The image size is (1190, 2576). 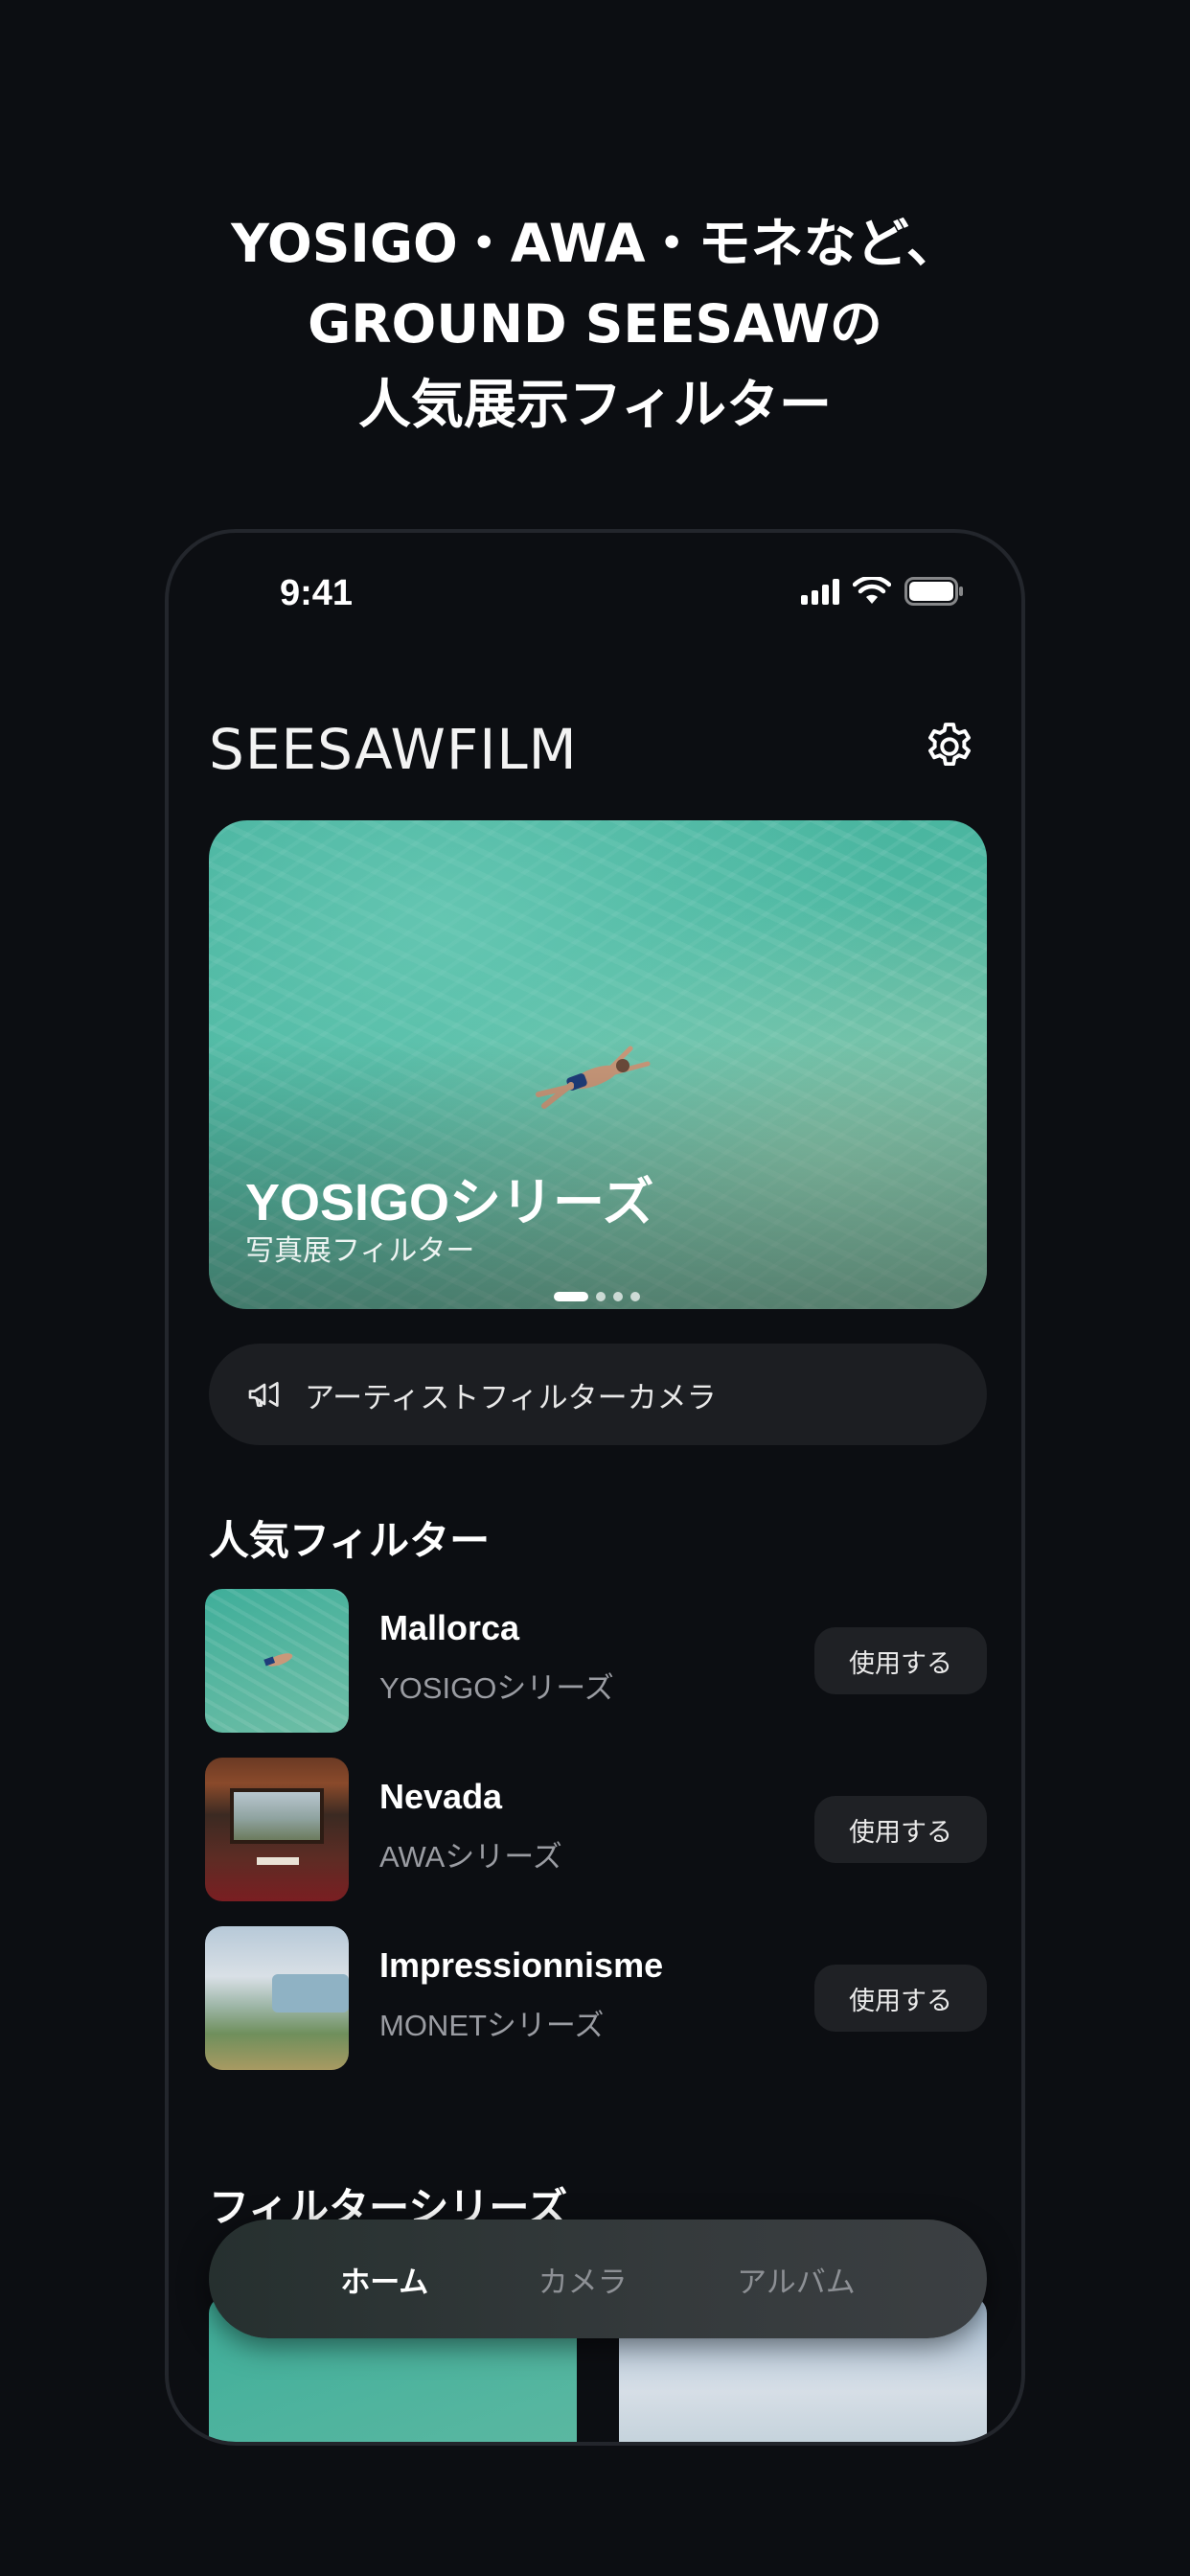 I want to click on headline-line-1: YOSIGO・AWA・モネなど、, so click(x=595, y=243).